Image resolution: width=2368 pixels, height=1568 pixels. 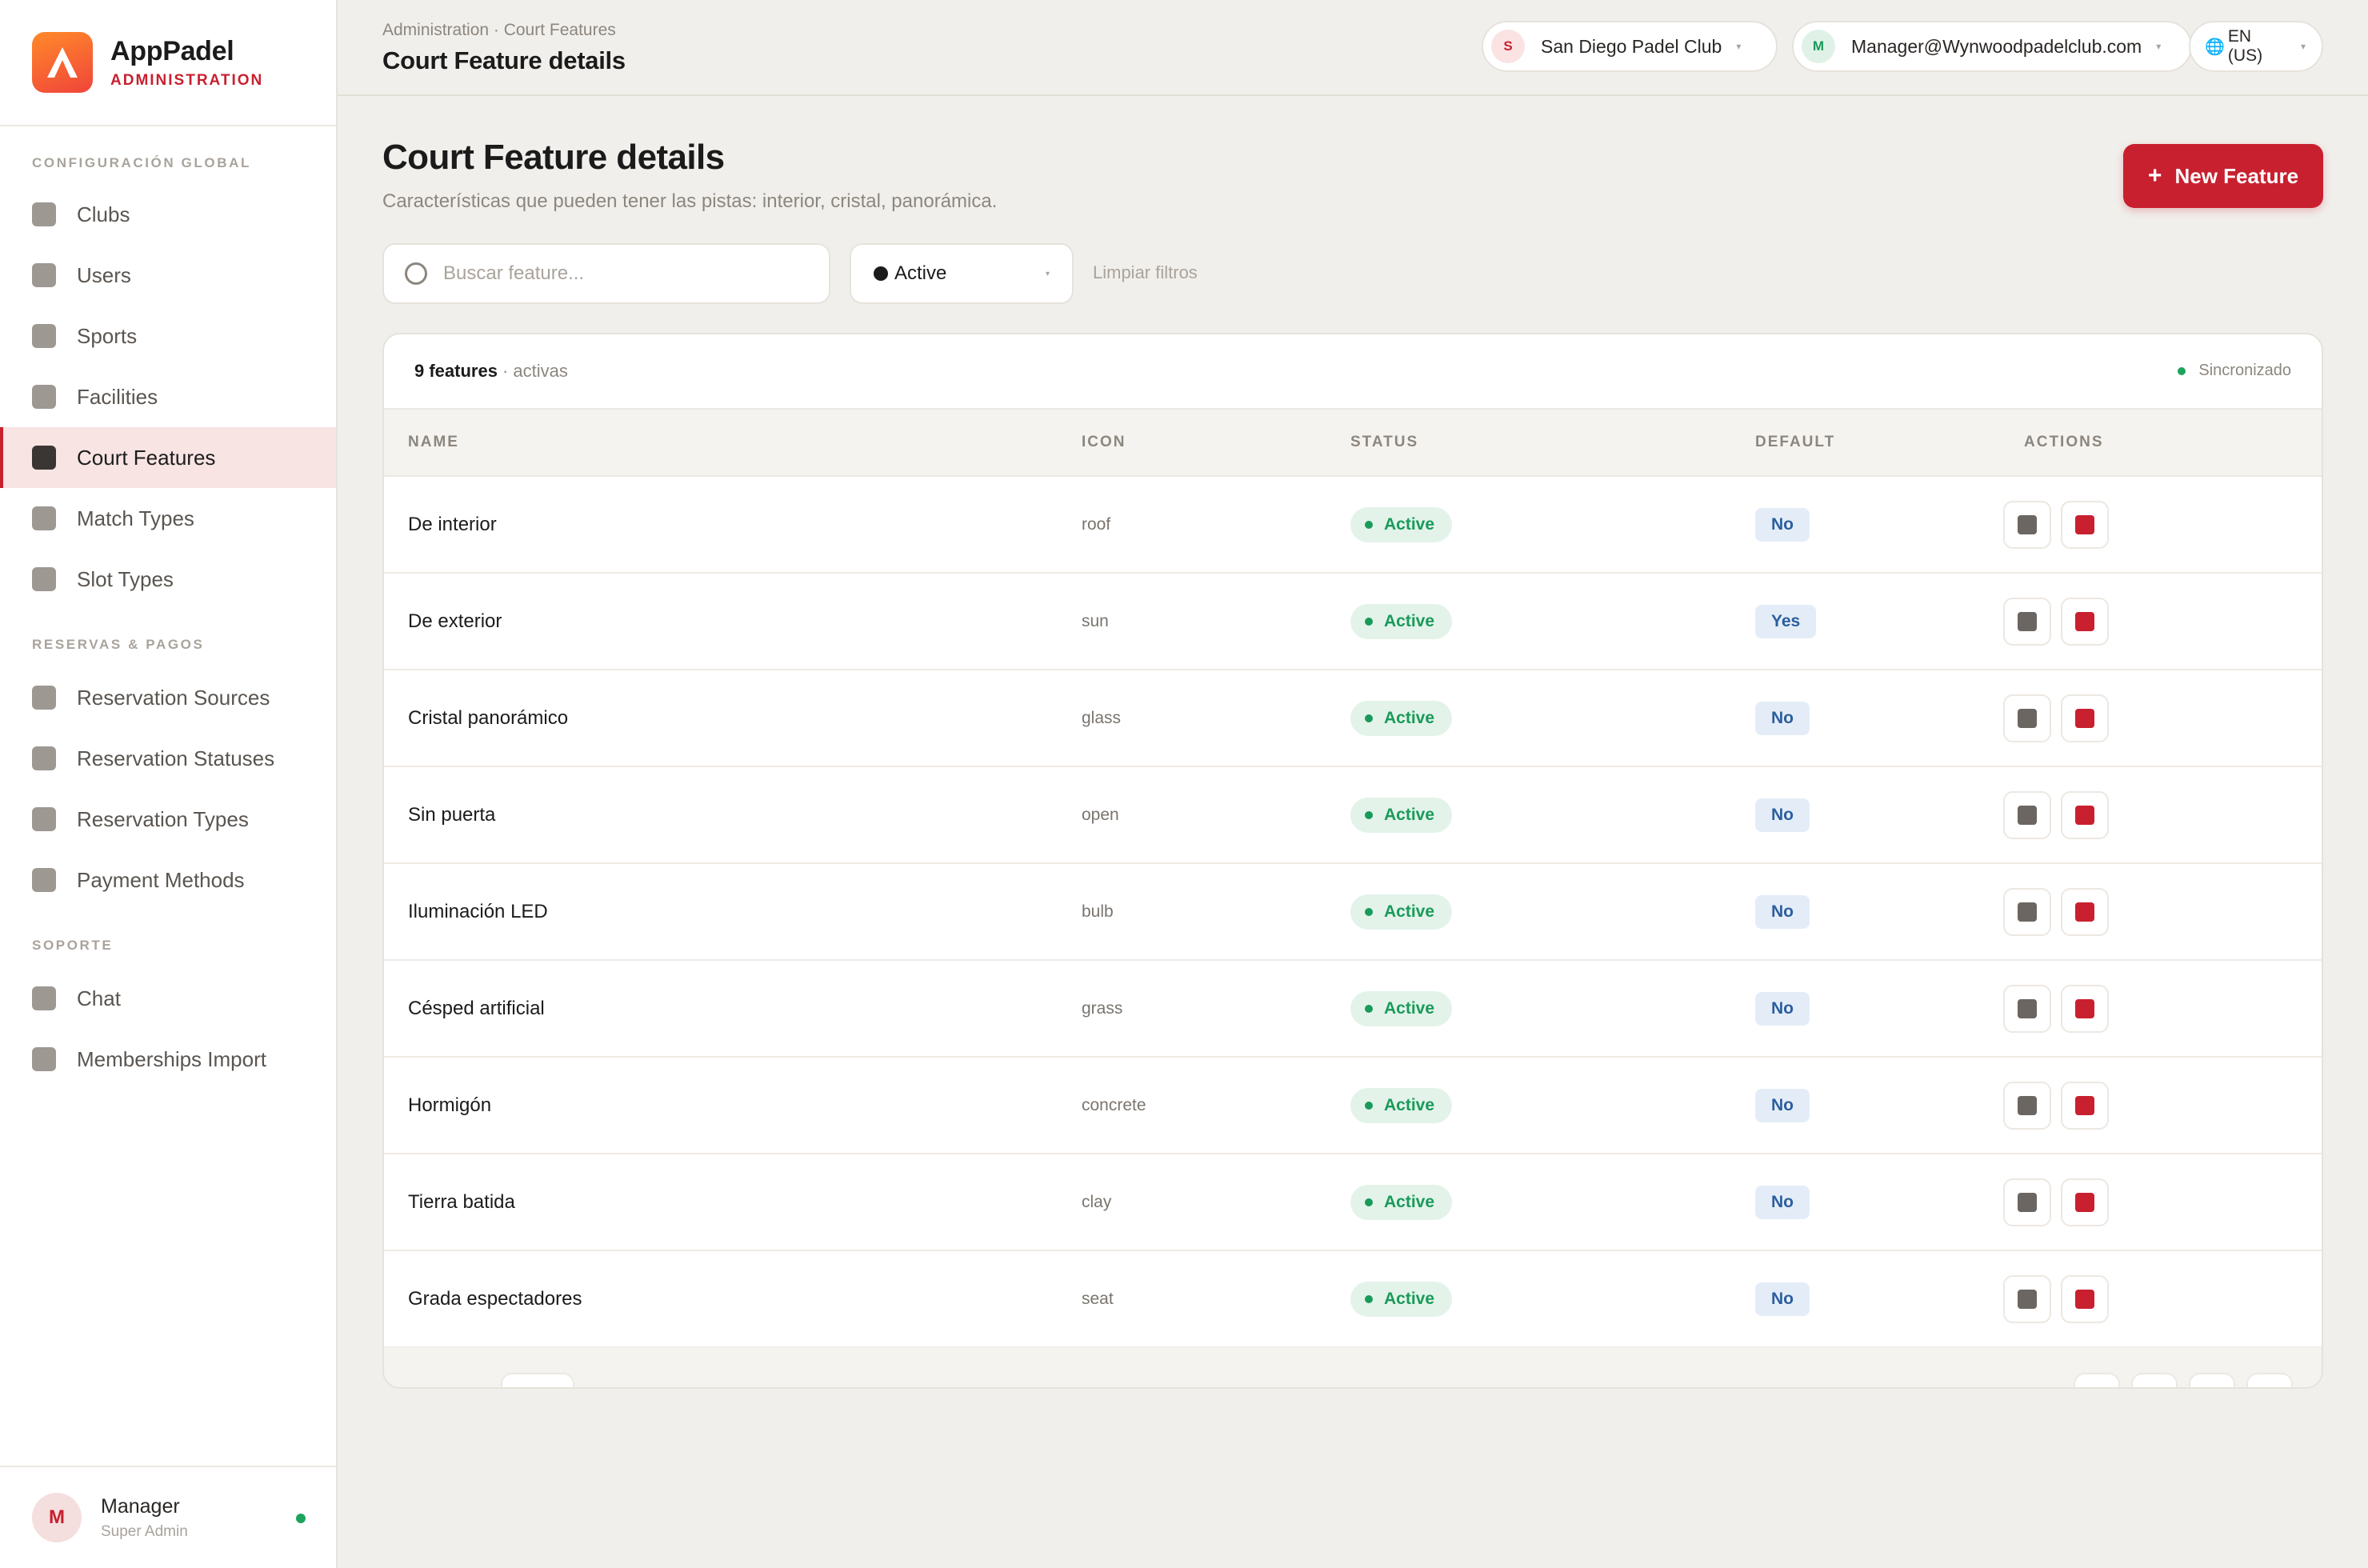 What do you see at coordinates (62, 62) in the screenshot?
I see `apppadel-logo-icon` at bounding box center [62, 62].